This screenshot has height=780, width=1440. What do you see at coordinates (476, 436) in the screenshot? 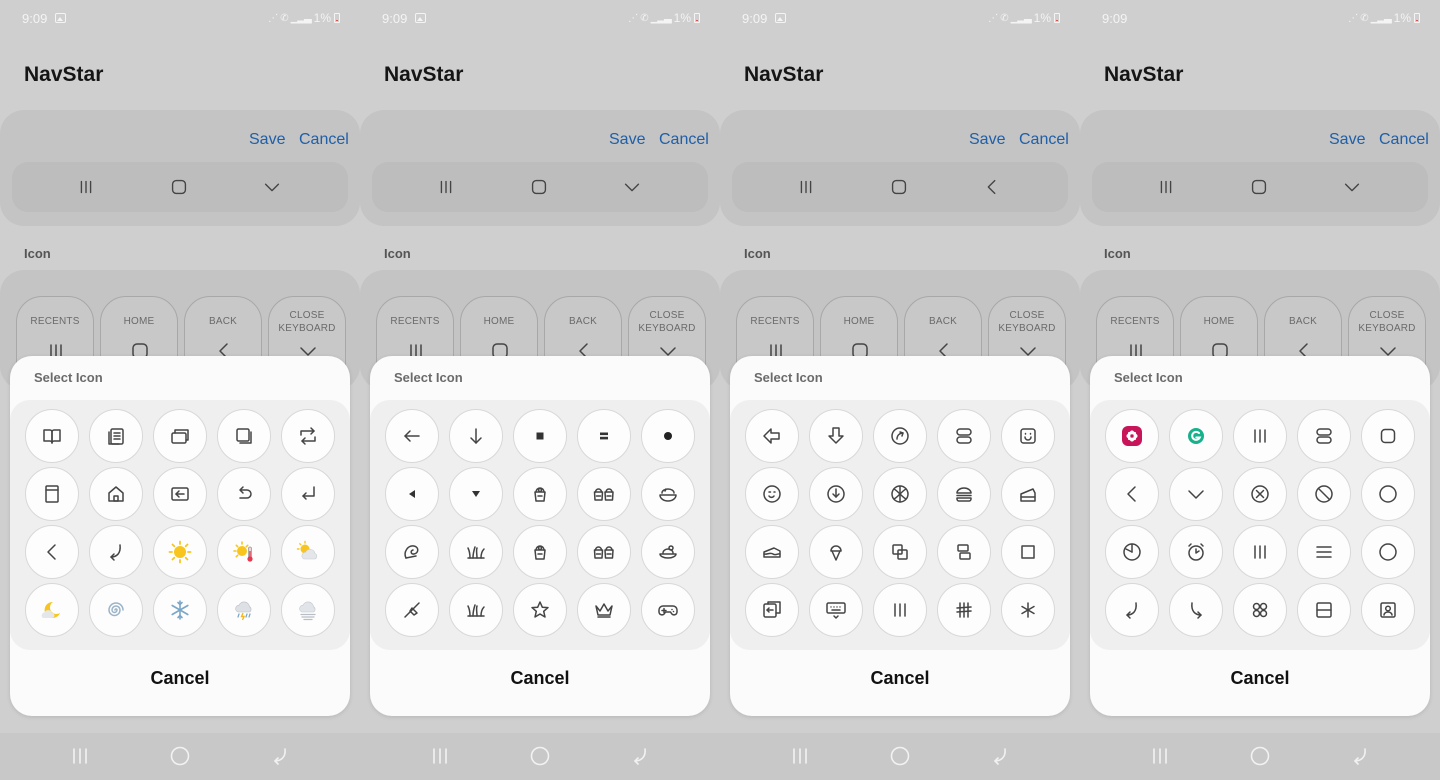
I see `arrow-down-icon` at bounding box center [476, 436].